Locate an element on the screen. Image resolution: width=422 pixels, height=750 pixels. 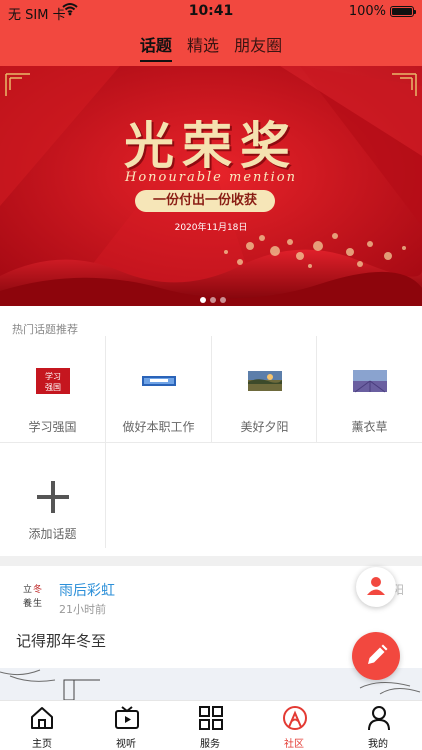
topic-lavender: 薰衣草 is located at coordinates (369, 389).